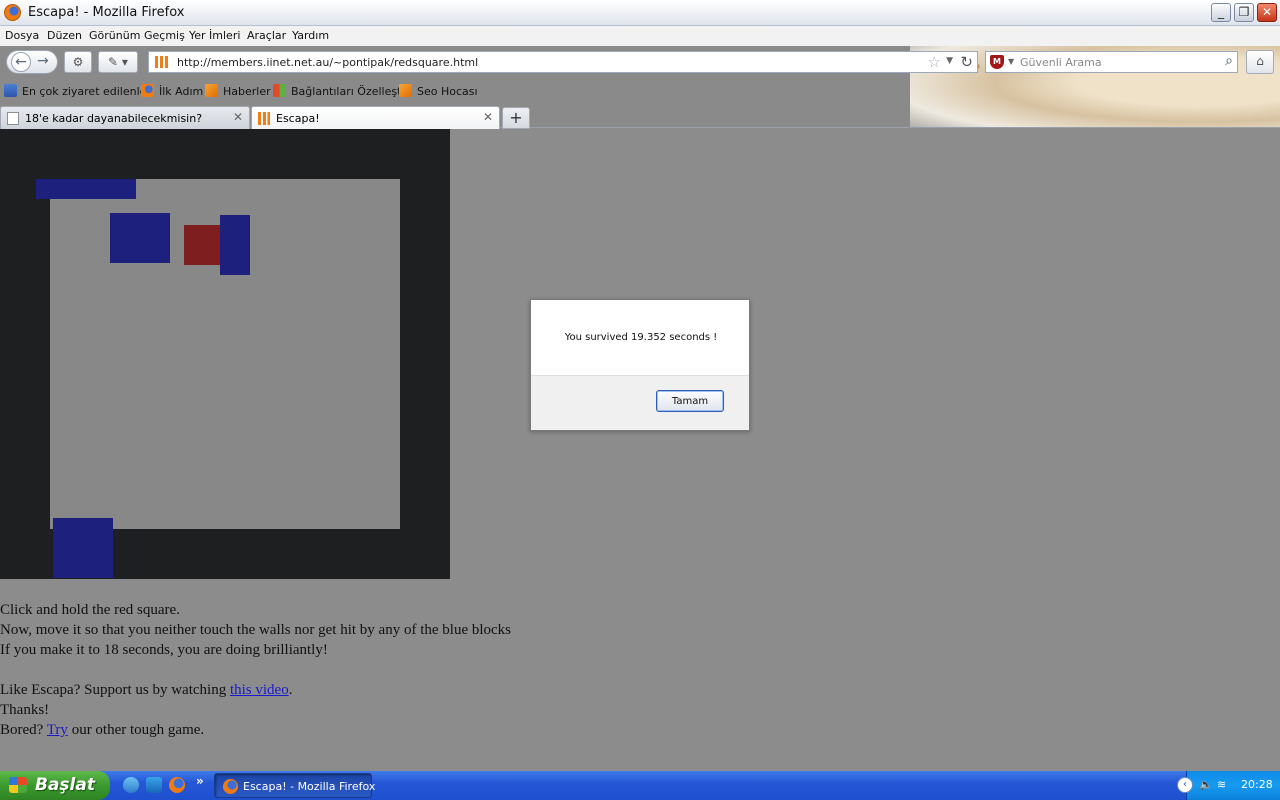 The width and height of the screenshot is (1280, 800). Describe the element at coordinates (1011, 61) in the screenshot. I see `search-engine-dropdown-icon: ▼` at that location.